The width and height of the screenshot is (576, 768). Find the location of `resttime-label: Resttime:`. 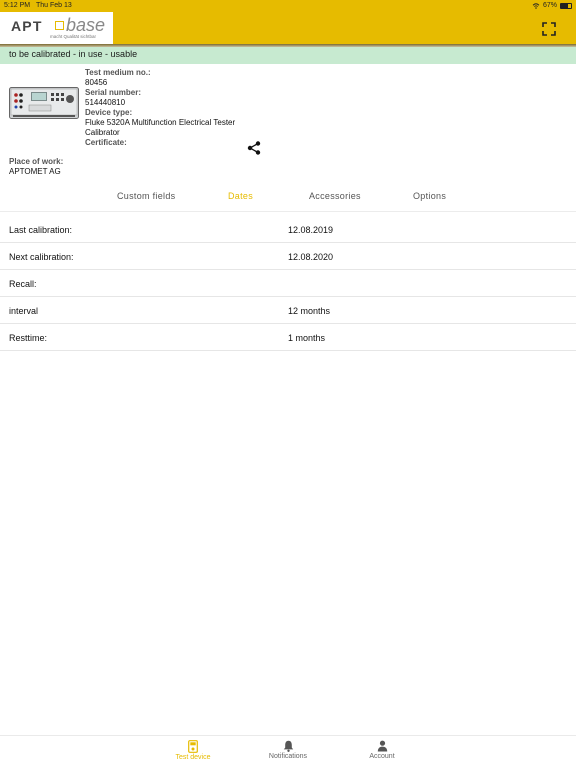

resttime-label: Resttime: is located at coordinates (28, 338).